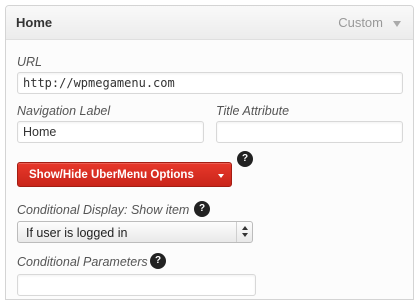  What do you see at coordinates (360, 22) in the screenshot?
I see `menu-item-type: Custom` at bounding box center [360, 22].